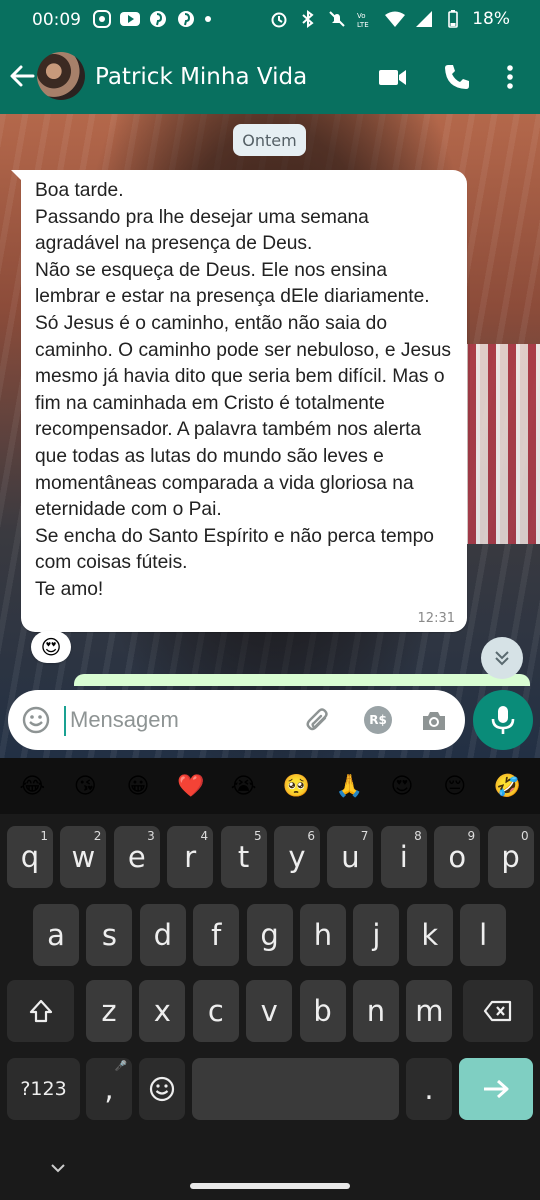 The height and width of the screenshot is (1200, 540). I want to click on message-reaction: 😍, so click(51, 647).